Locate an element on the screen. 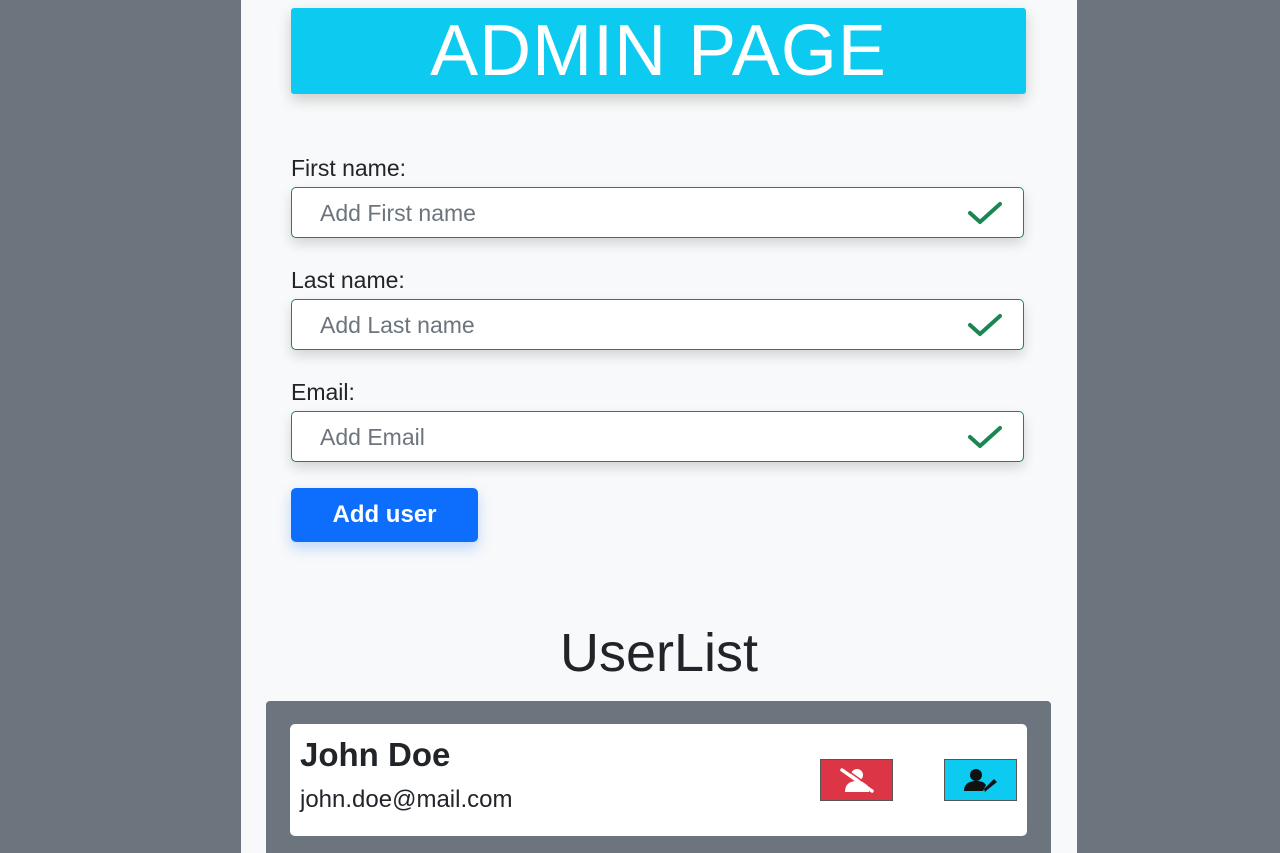 Image resolution: width=1280 pixels, height=853 pixels. edit-user-button is located at coordinates (980, 780).